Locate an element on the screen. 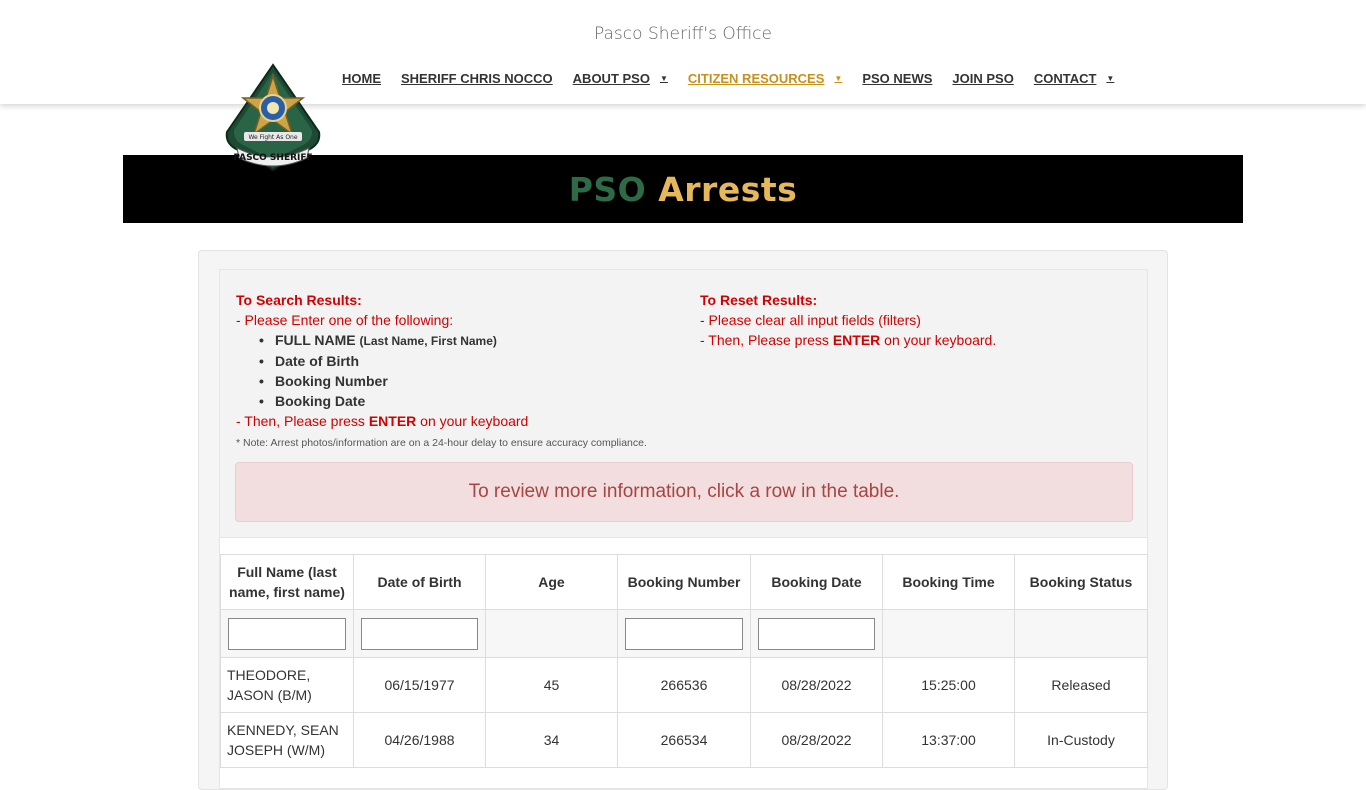 This screenshot has height=790, width=1366. column-header-booking-number: Booking Number is located at coordinates (684, 582).